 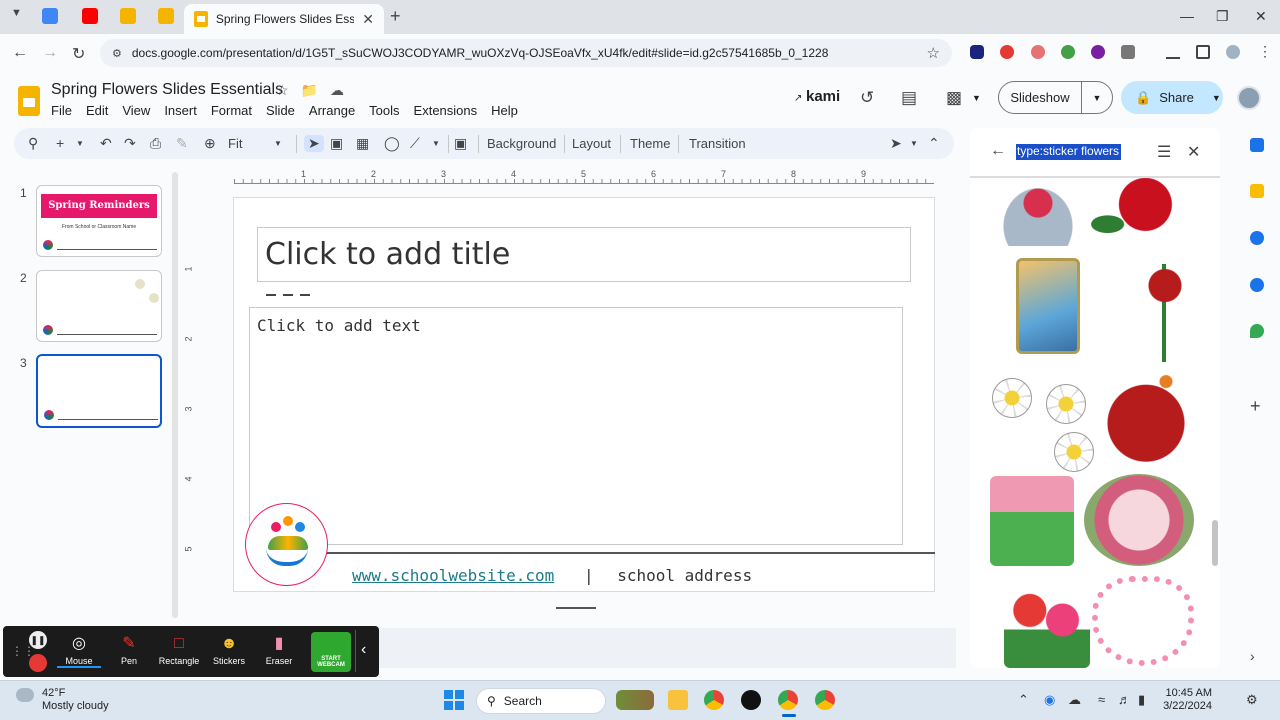 What do you see at coordinates (1098, 52) in the screenshot?
I see `extension-k-icon` at bounding box center [1098, 52].